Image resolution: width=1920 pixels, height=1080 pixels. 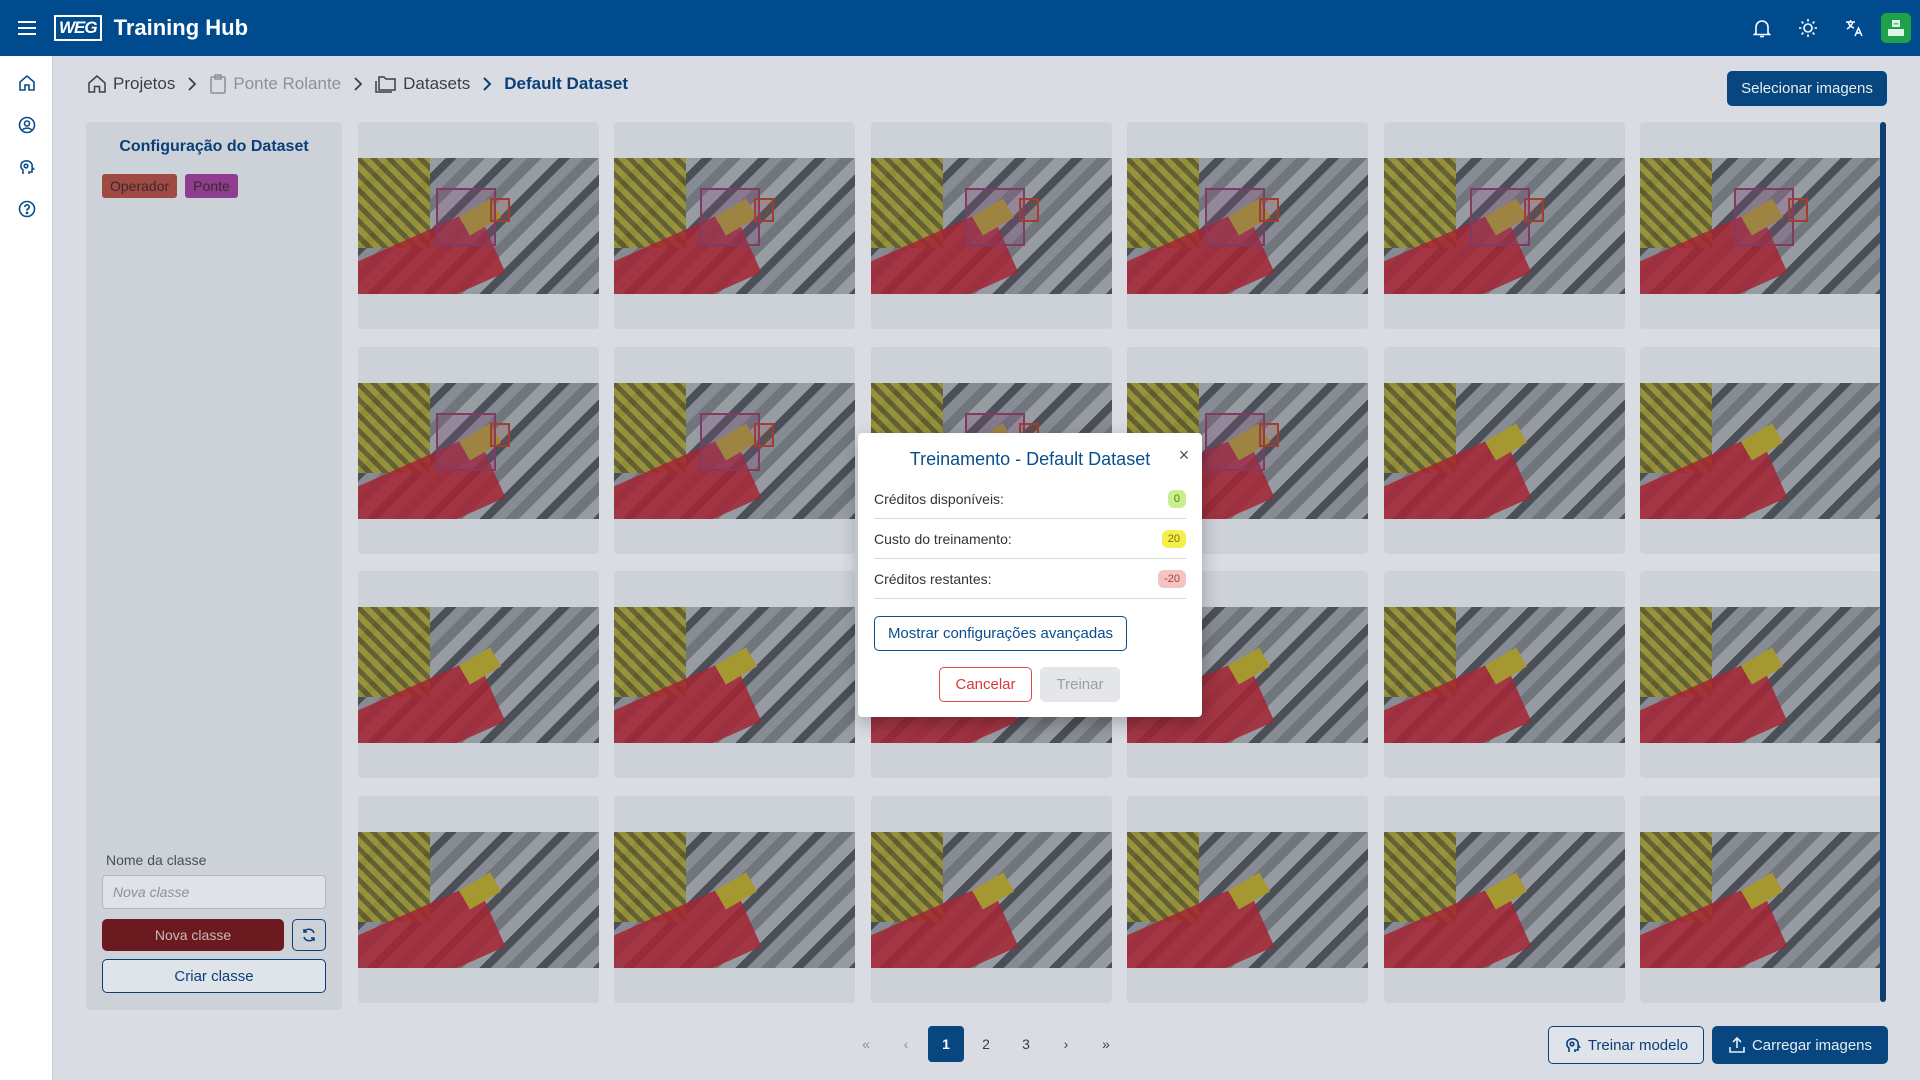 I want to click on page-1-button: 1, so click(x=946, y=1044).